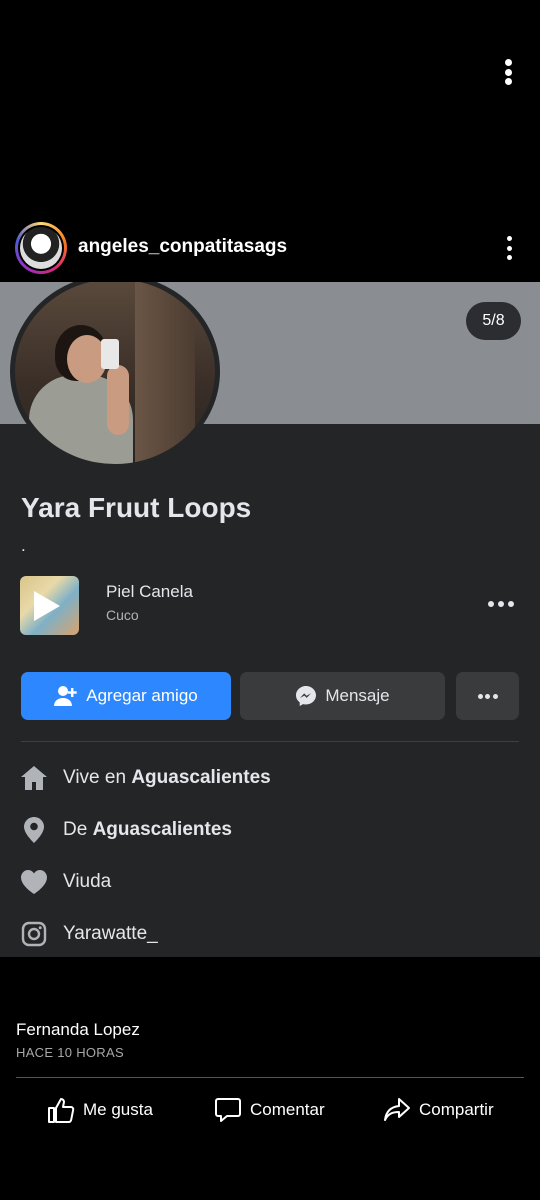  I want to click on song-title: Piel Canela, so click(149, 591).